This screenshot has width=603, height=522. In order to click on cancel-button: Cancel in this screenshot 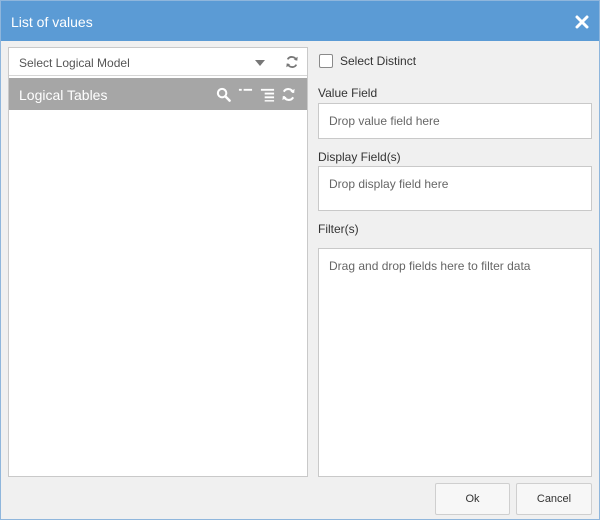, I will do `click(554, 499)`.